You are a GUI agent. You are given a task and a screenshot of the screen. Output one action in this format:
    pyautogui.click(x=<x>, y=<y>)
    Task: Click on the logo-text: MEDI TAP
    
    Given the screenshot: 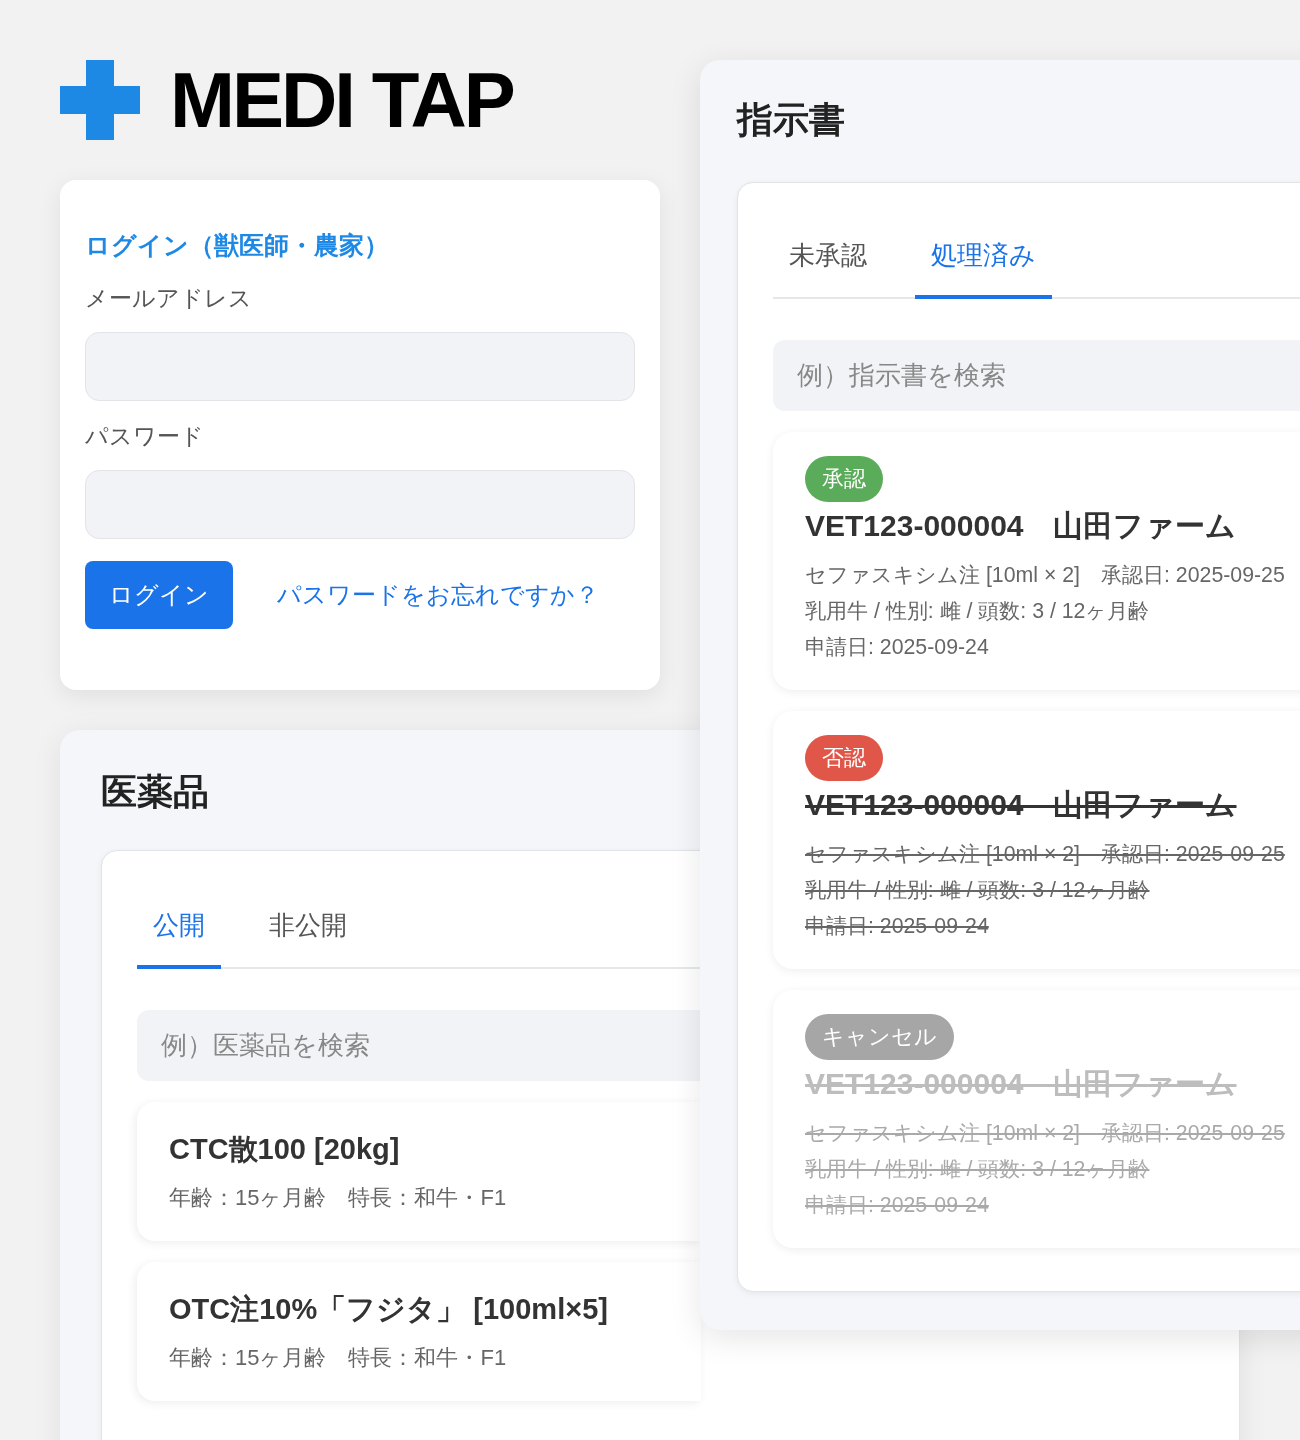 What is the action you would take?
    pyautogui.click(x=341, y=100)
    